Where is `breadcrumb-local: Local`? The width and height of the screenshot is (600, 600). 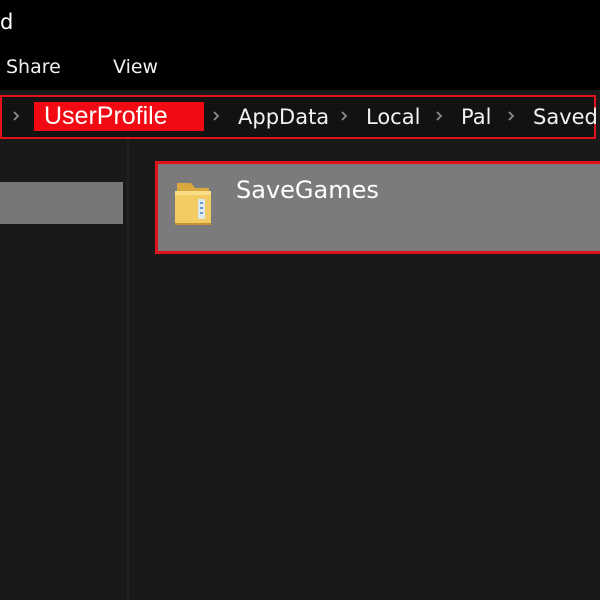
breadcrumb-local: Local is located at coordinates (393, 117).